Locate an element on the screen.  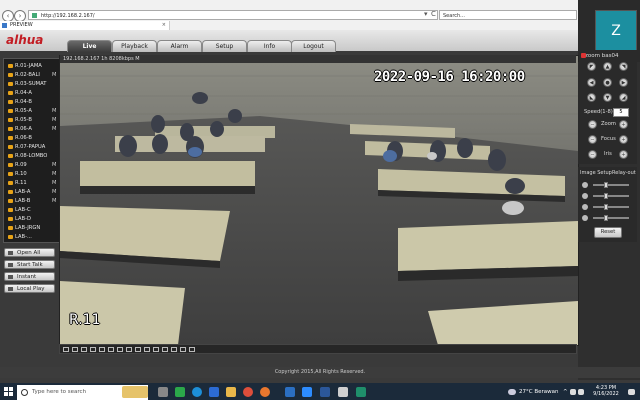
channel-item: R.09 M is located at coordinates (32, 165).